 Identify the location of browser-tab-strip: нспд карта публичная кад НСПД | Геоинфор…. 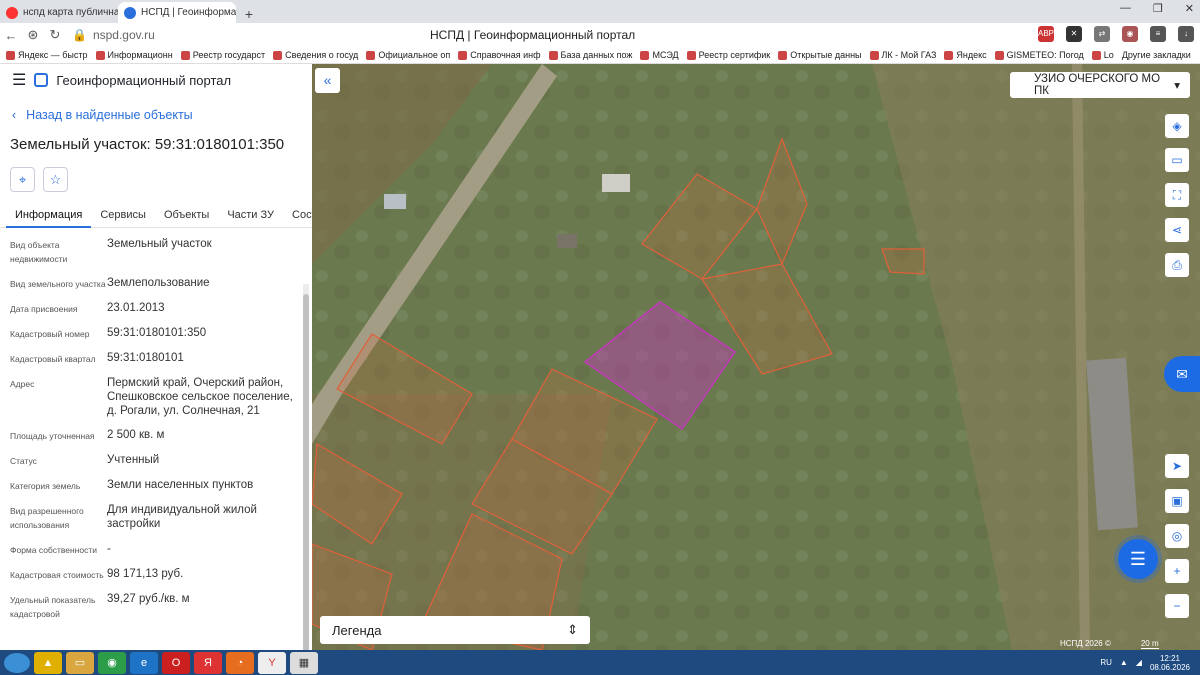
(600, 11).